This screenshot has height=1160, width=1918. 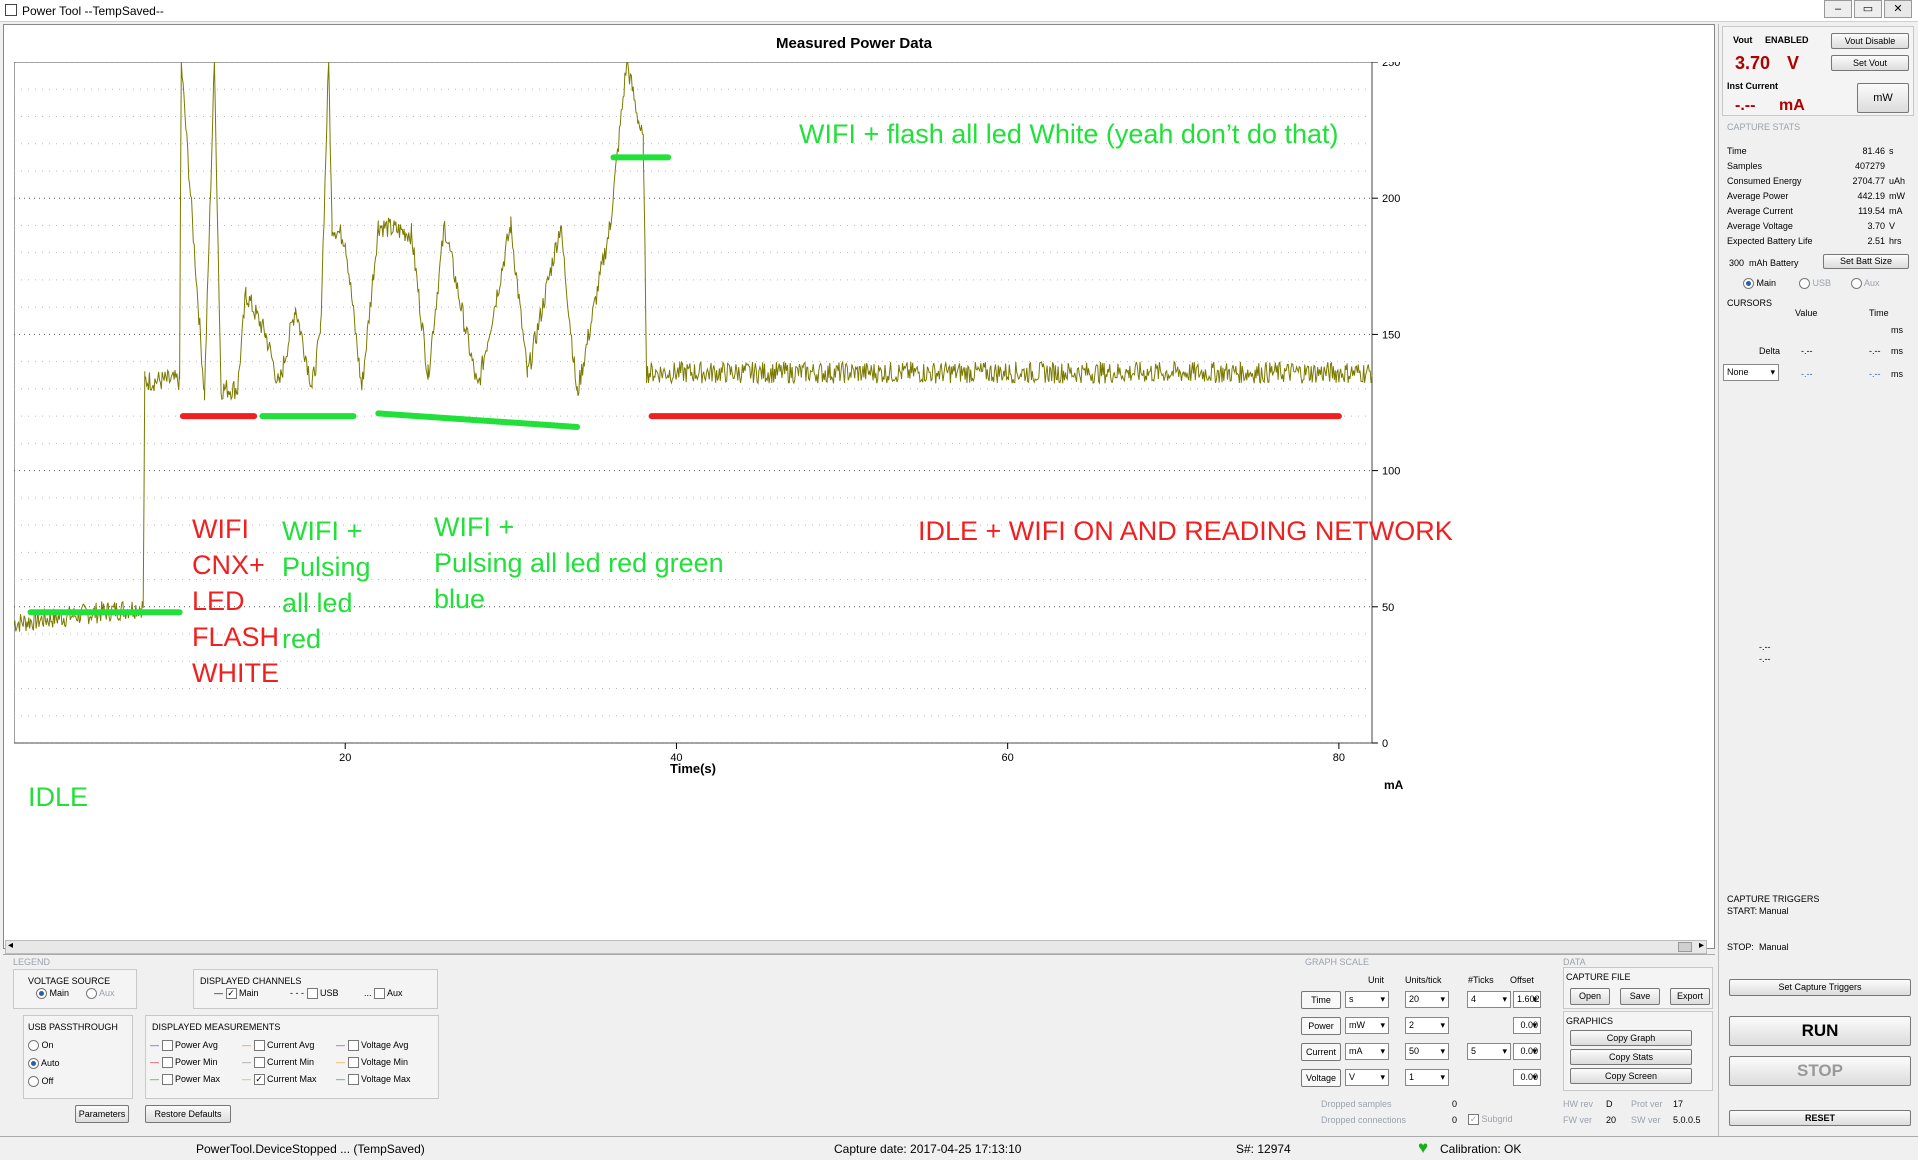 I want to click on horizontal-scrollbar: ◂ ▸, so click(x=856, y=947).